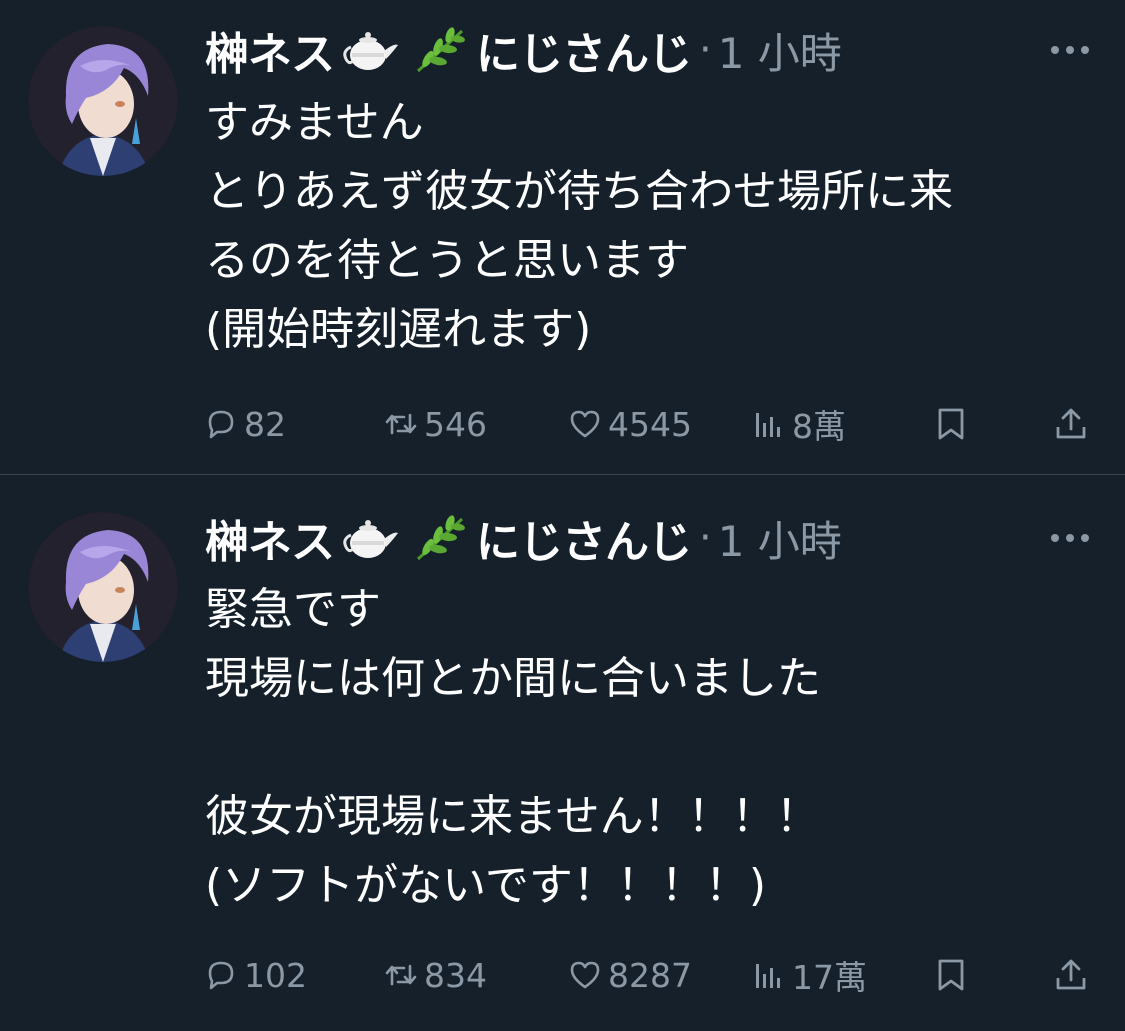 This screenshot has width=1125, height=1031. What do you see at coordinates (650, 424) in the screenshot?
I see `like-count: 4545` at bounding box center [650, 424].